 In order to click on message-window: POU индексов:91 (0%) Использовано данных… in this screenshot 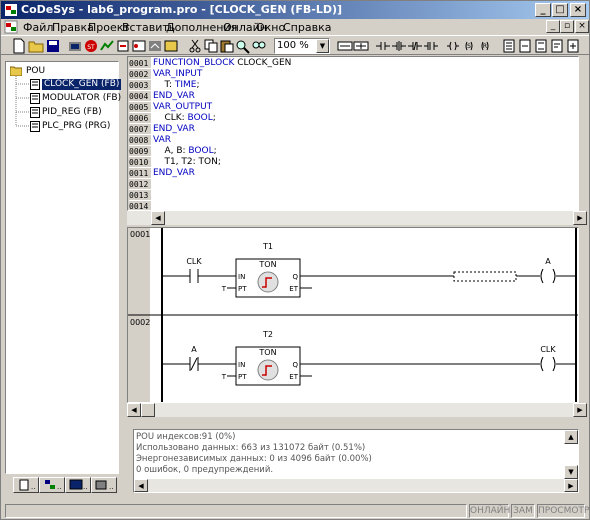, I will do `click(356, 461)`.